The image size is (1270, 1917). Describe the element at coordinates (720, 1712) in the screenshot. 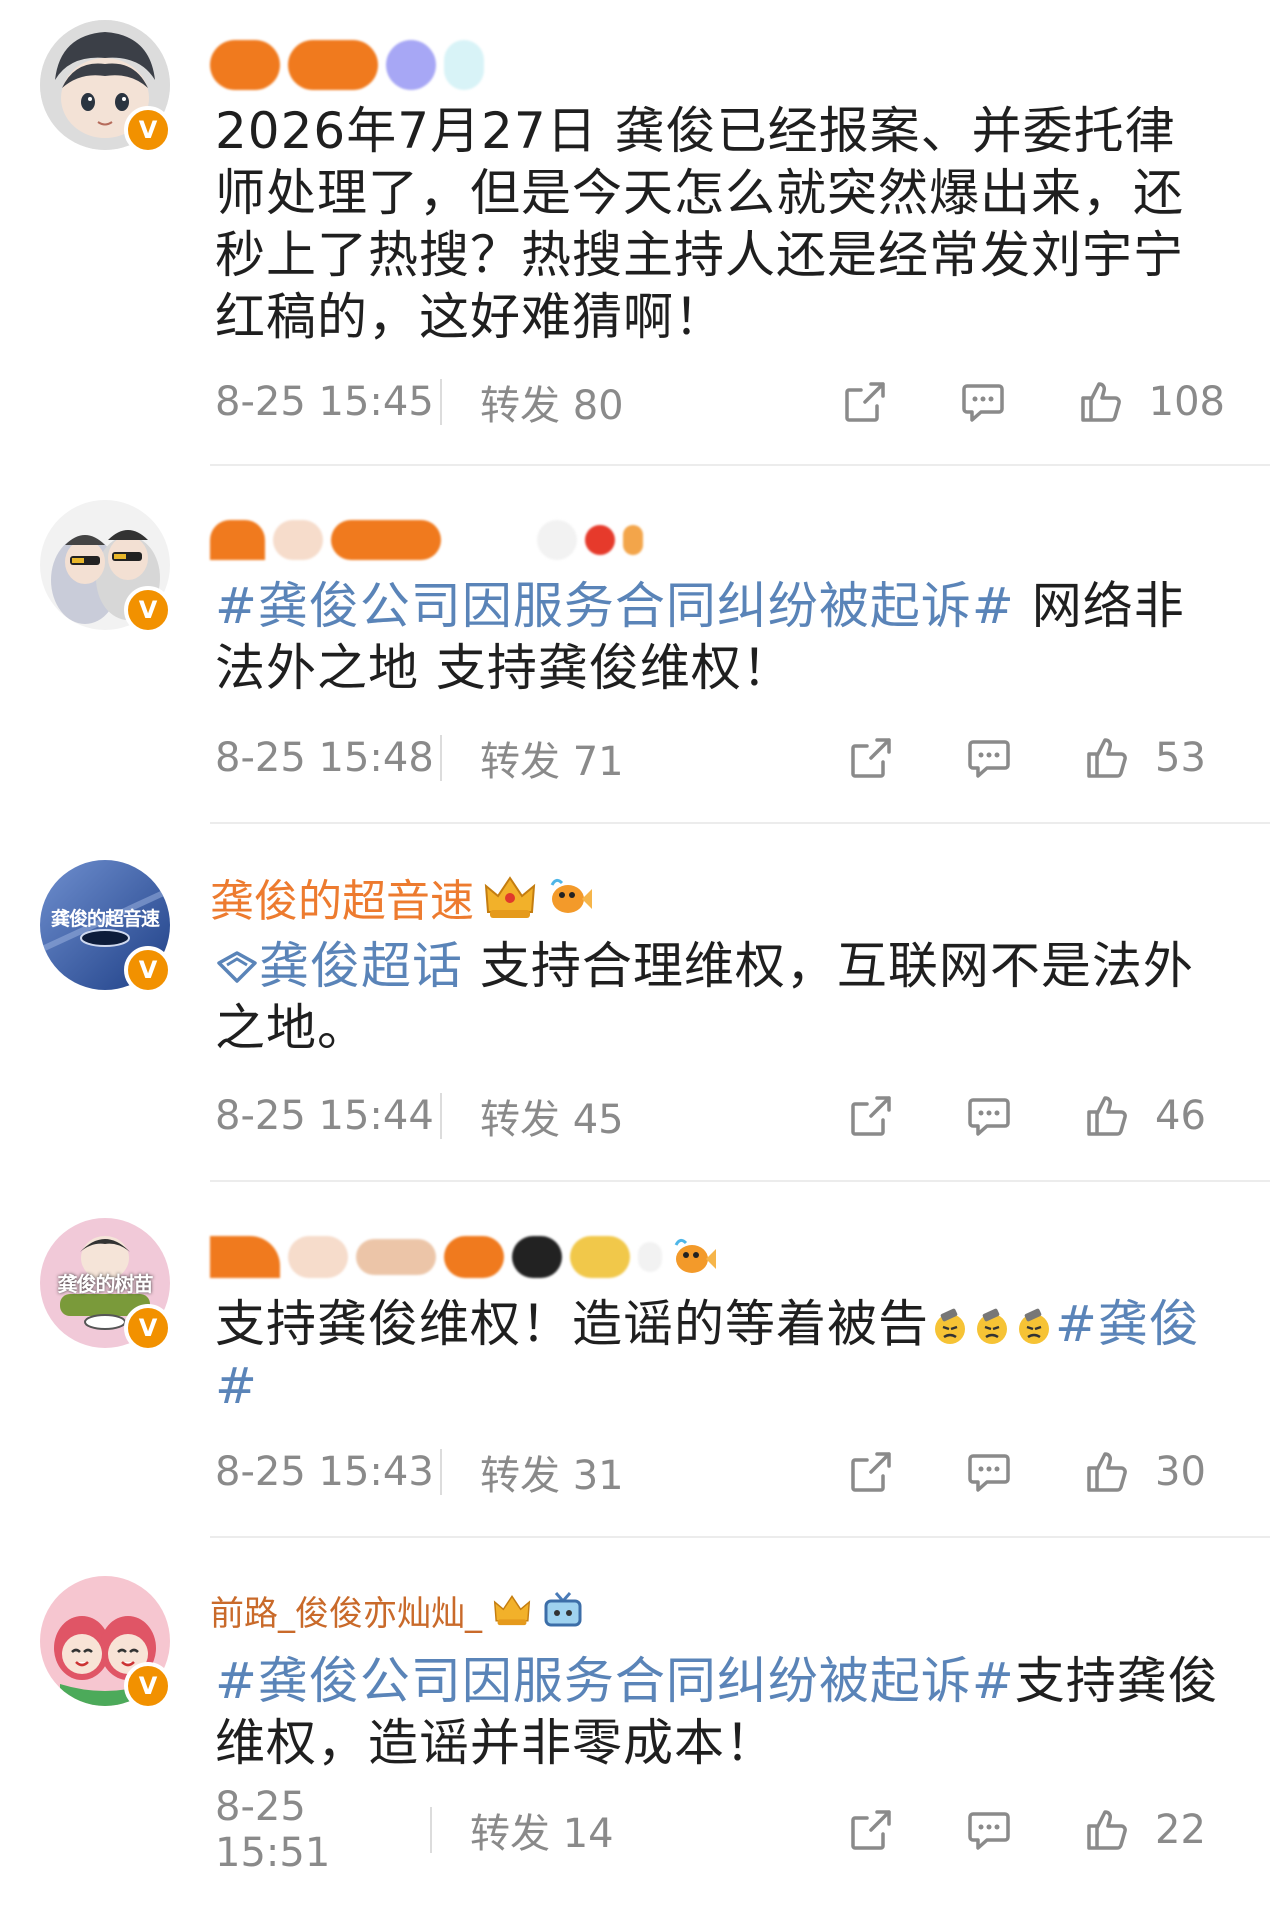

I see `comment-text: #龚俊公司因服务合同纠纷被起诉#支持龚俊维权，造谣并非零成本！` at that location.